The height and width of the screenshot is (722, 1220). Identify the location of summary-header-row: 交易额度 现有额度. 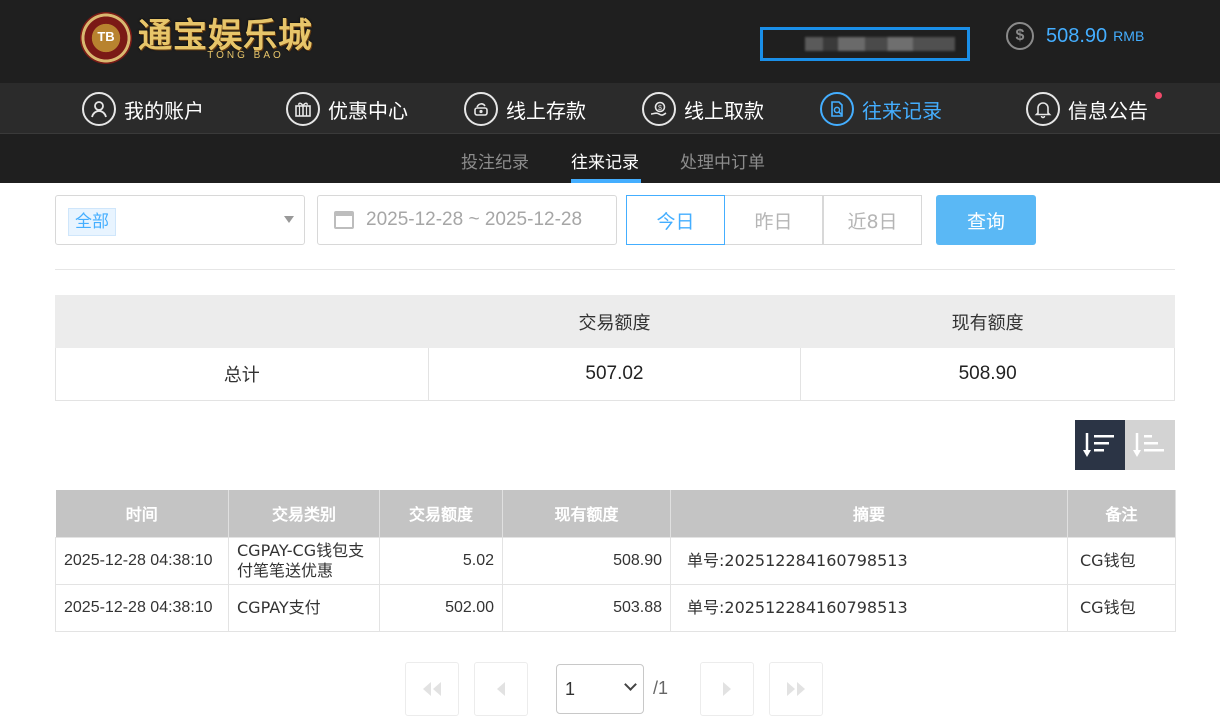
(615, 321).